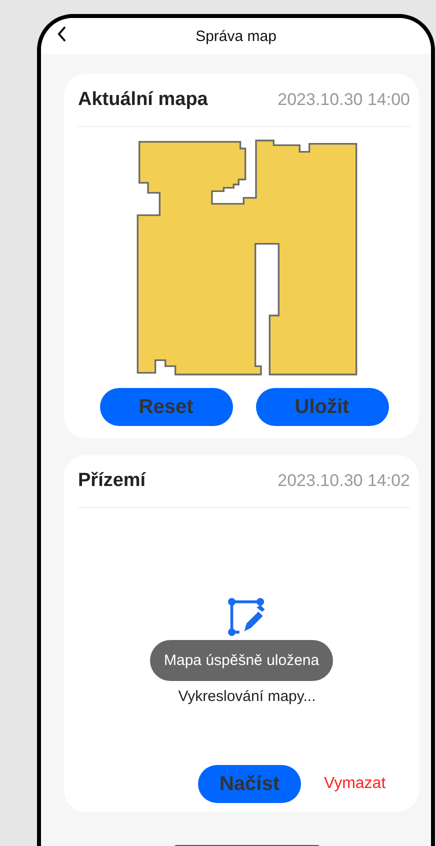  What do you see at coordinates (249, 784) in the screenshot?
I see `primary-button: Načíst` at bounding box center [249, 784].